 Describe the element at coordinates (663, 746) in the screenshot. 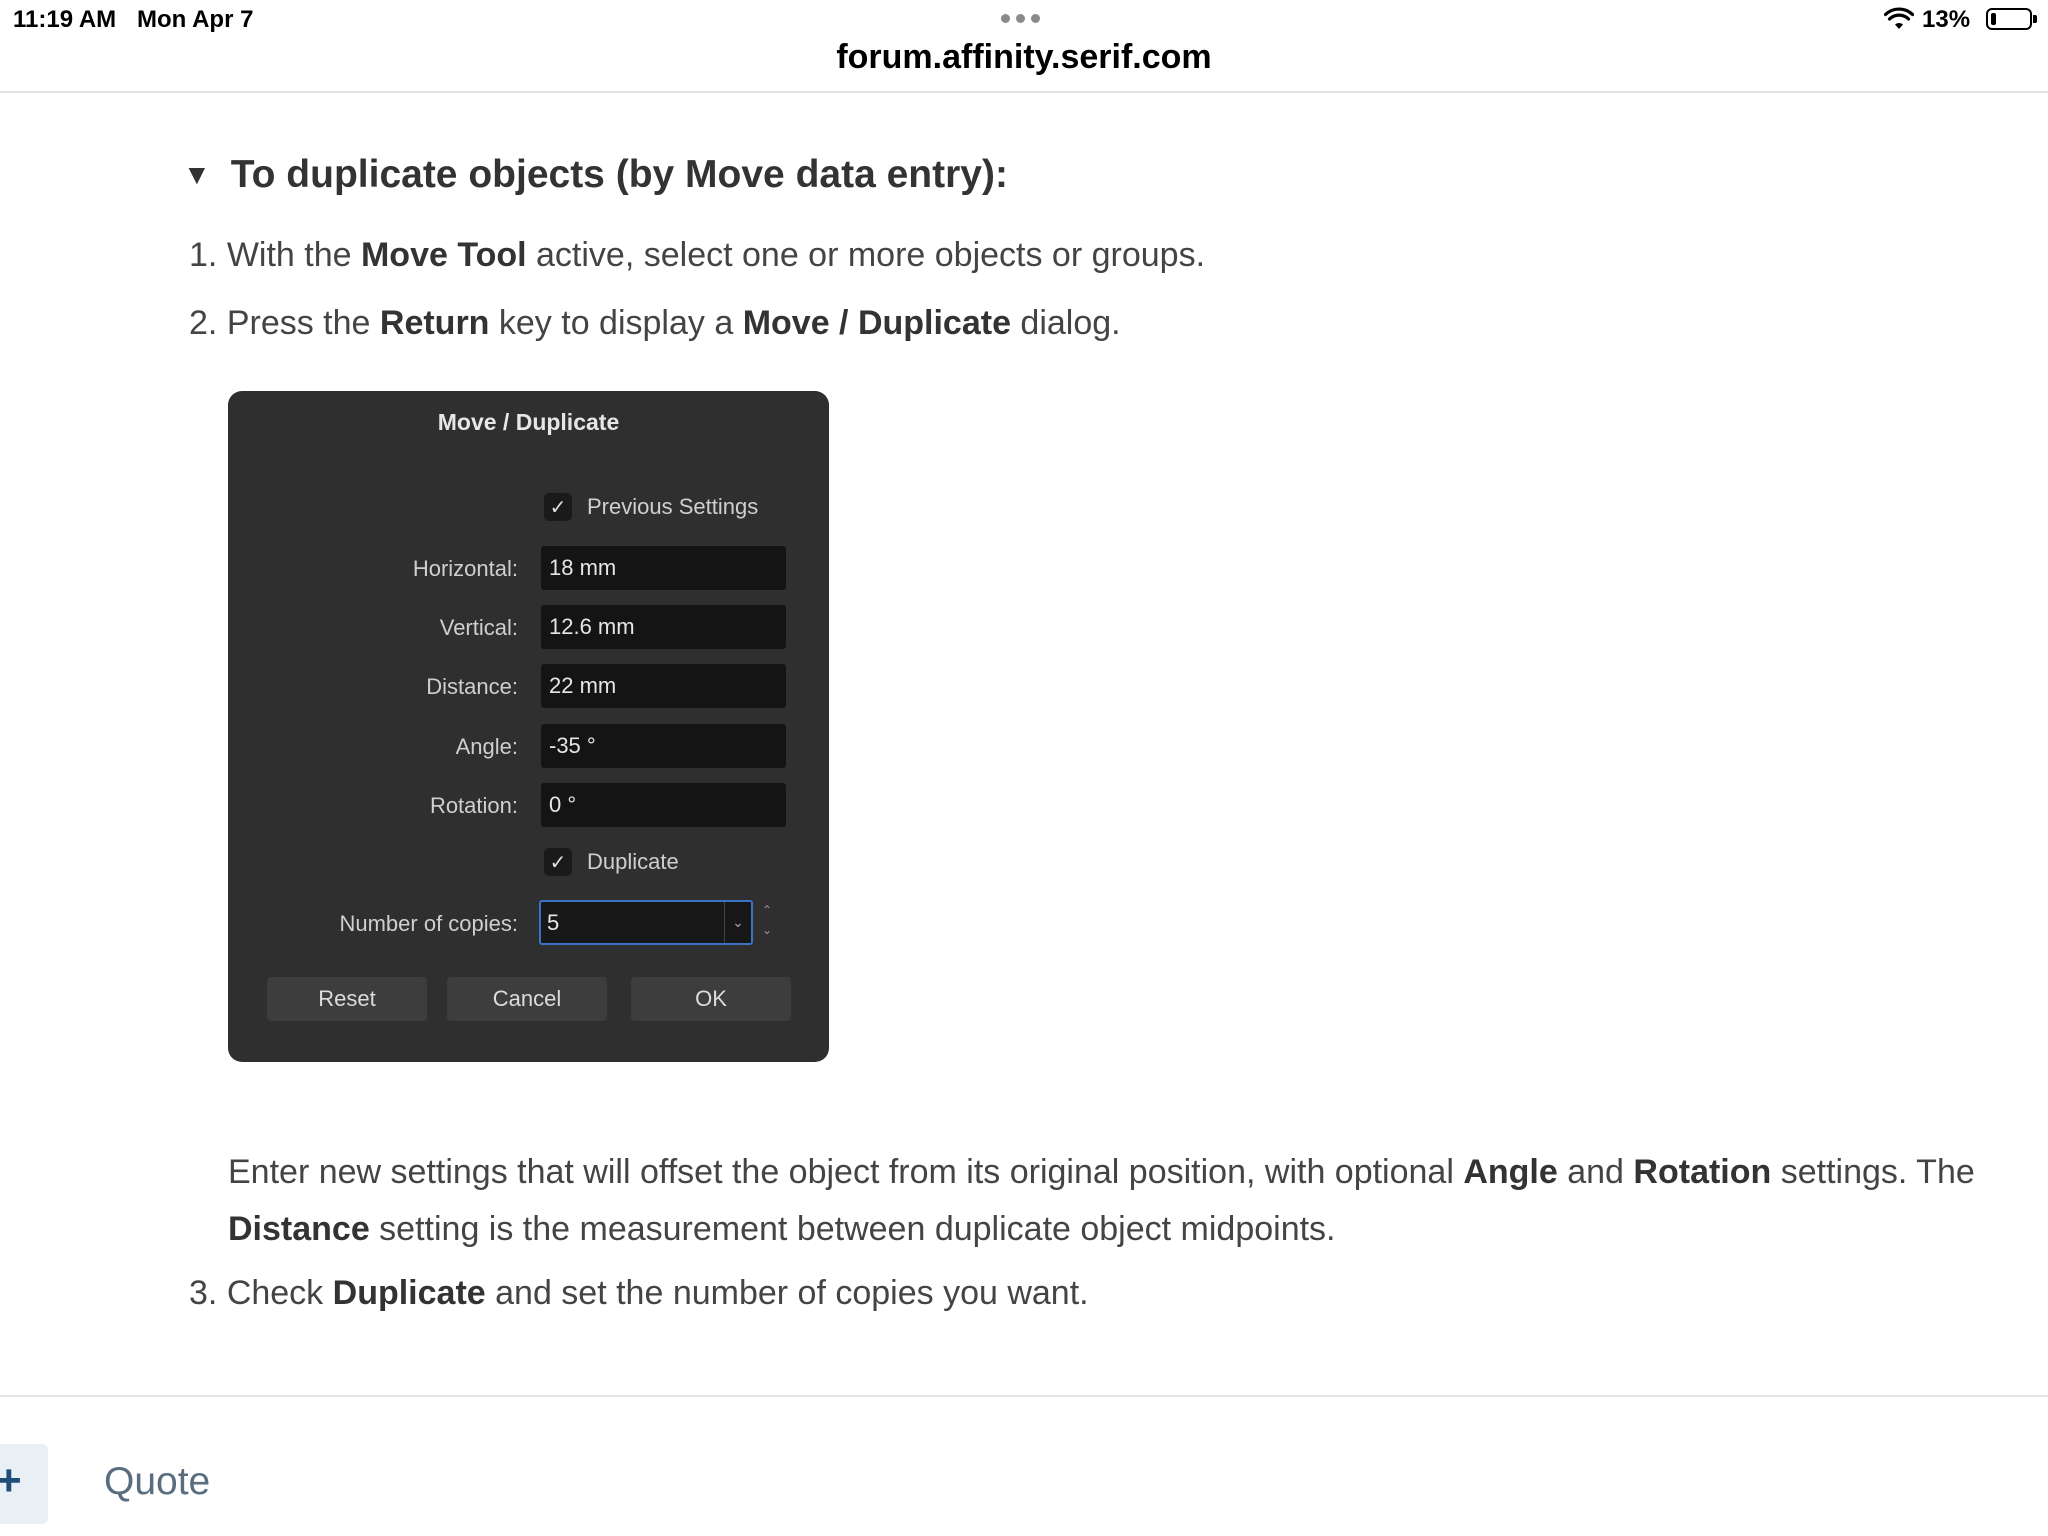

I see `angle-field: -35 °` at that location.